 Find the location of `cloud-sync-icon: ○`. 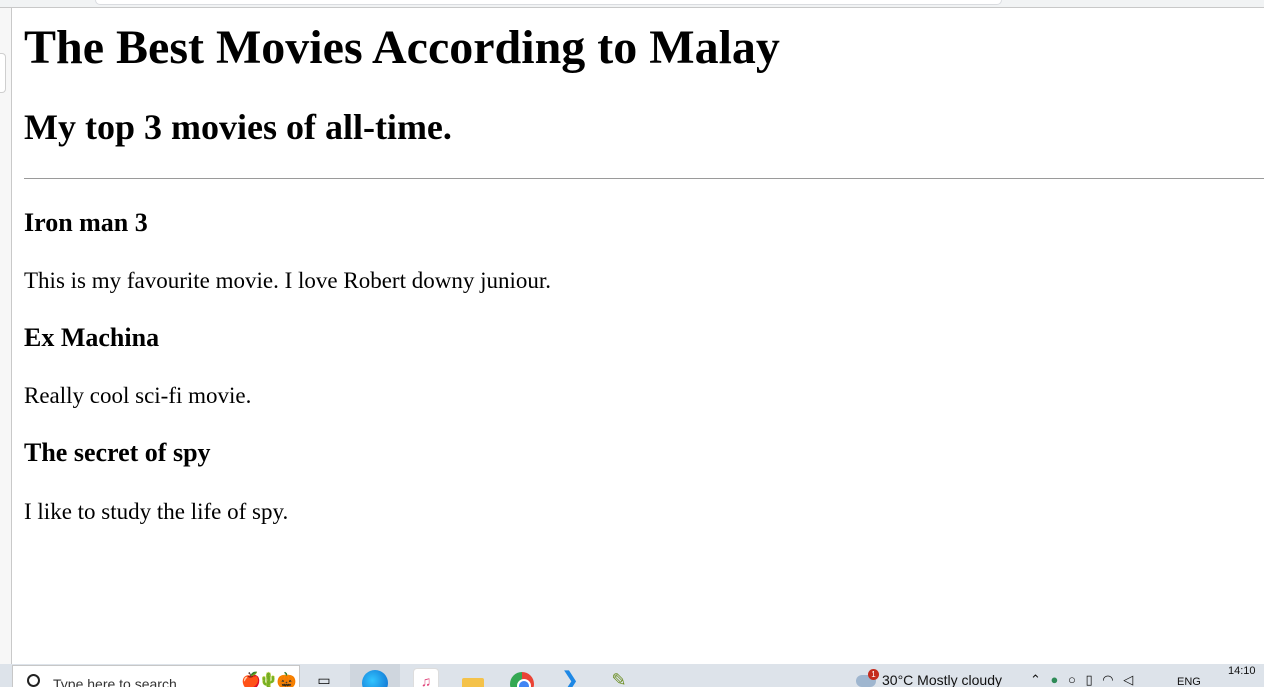

cloud-sync-icon: ○ is located at coordinates (1072, 679).